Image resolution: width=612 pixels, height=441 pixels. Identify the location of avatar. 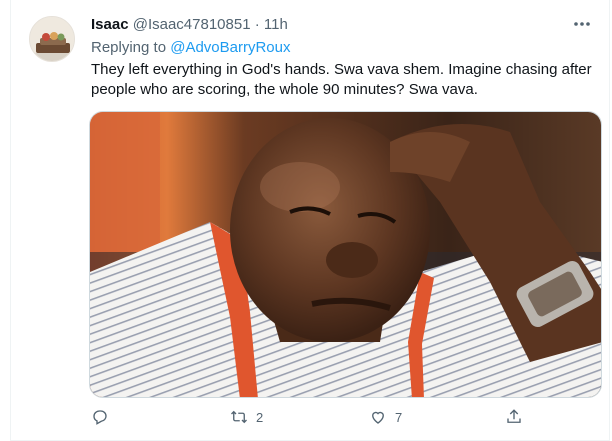
(52, 39).